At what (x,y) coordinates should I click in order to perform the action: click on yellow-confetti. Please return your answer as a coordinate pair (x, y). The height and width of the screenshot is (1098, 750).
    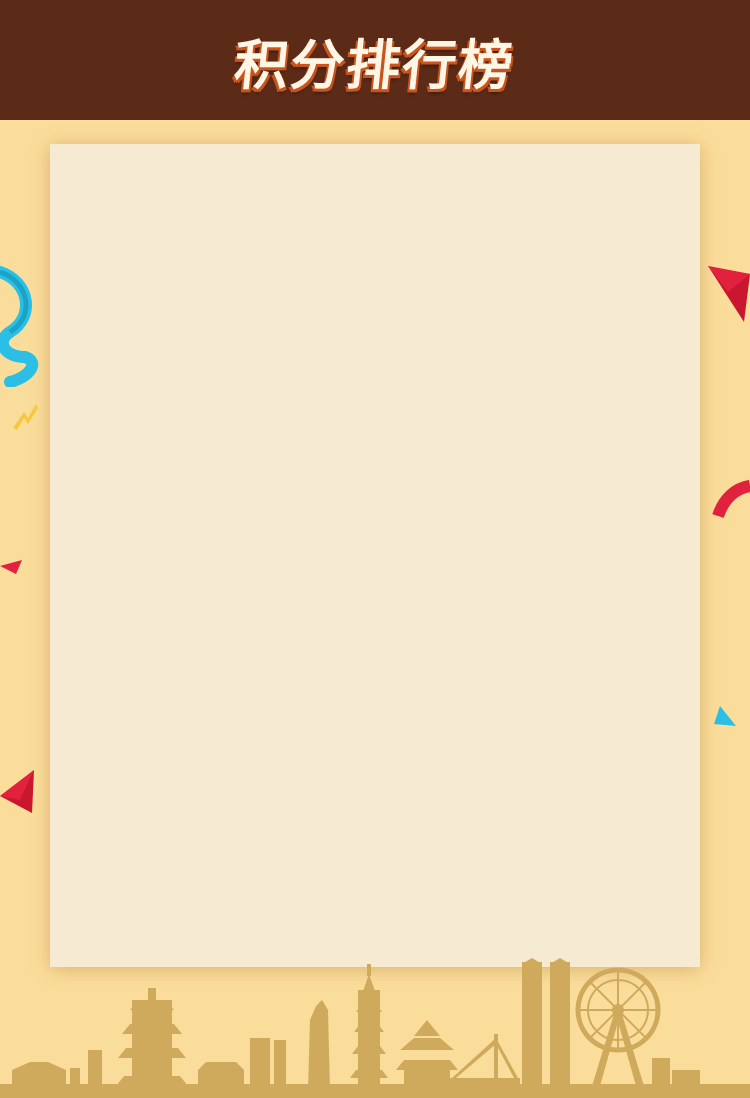
    Looking at the image, I should click on (25, 417).